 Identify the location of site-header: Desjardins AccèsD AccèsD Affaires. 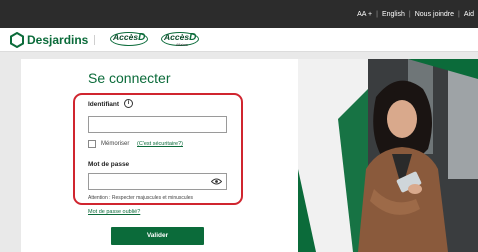
(239, 40).